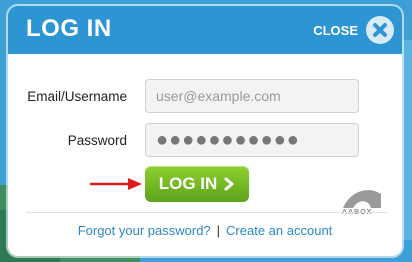 The height and width of the screenshot is (262, 412). What do you see at coordinates (97, 140) in the screenshot?
I see `password-label: Password` at bounding box center [97, 140].